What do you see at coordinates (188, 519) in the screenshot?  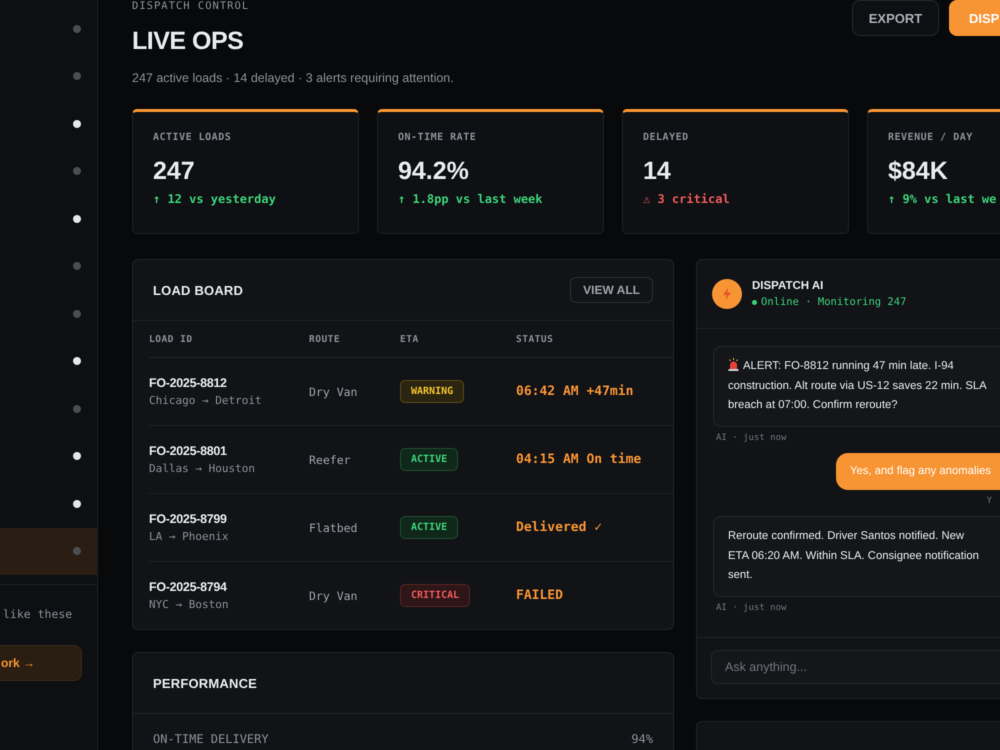 I see `load-id: FO-2025-8799` at bounding box center [188, 519].